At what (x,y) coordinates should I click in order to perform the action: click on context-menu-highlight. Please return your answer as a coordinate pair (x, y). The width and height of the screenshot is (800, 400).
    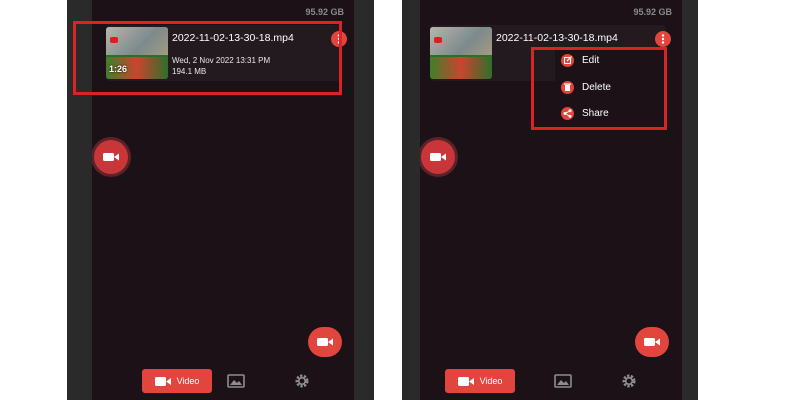
    Looking at the image, I should click on (599, 88).